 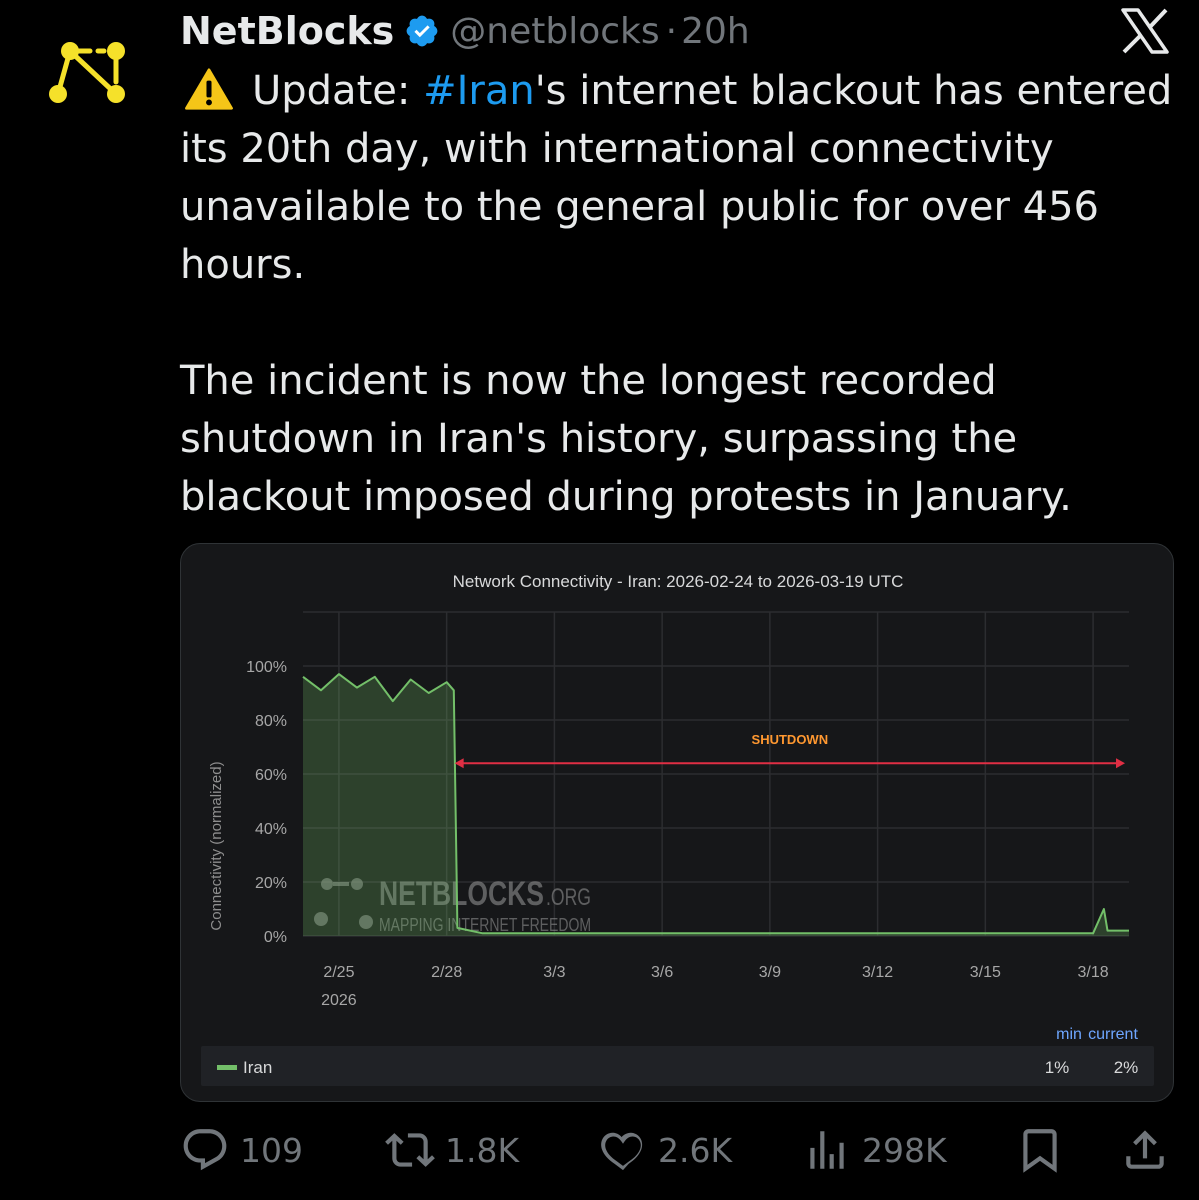 I want to click on x-tick-year: 2026, so click(x=339, y=1000).